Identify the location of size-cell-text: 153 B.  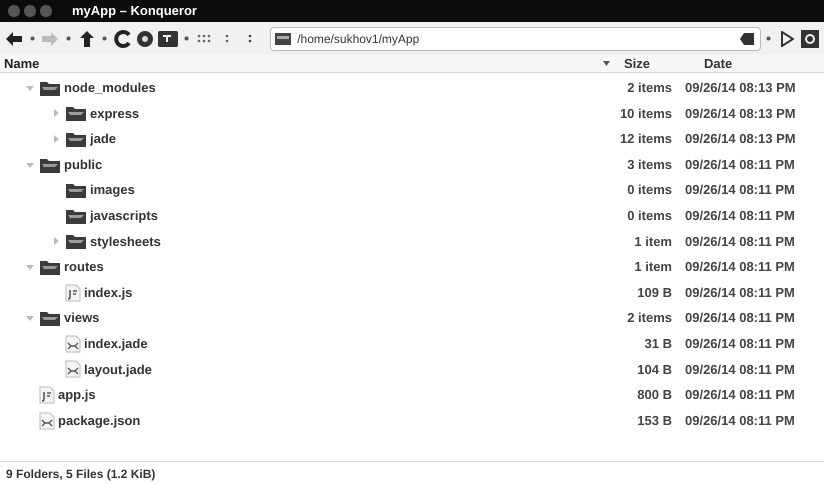
(654, 421).